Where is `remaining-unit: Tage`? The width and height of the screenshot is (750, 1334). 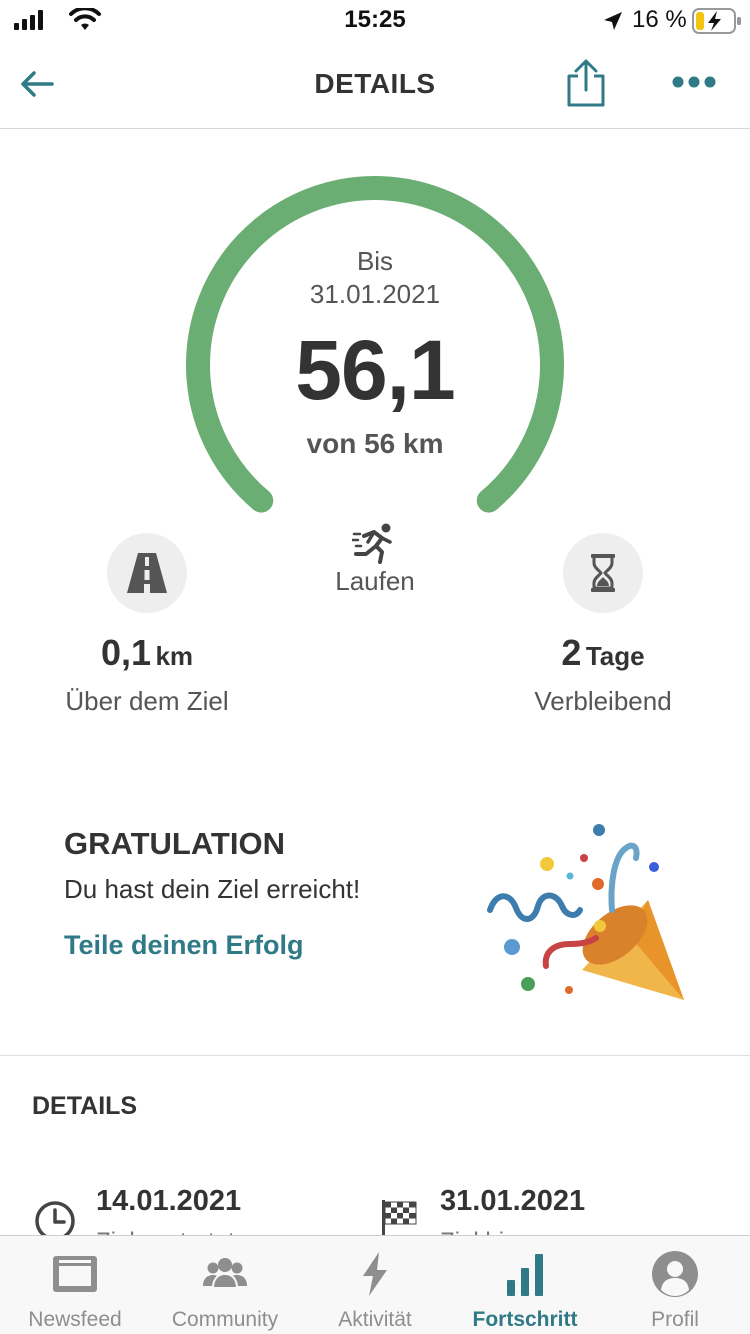 remaining-unit: Tage is located at coordinates (615, 656).